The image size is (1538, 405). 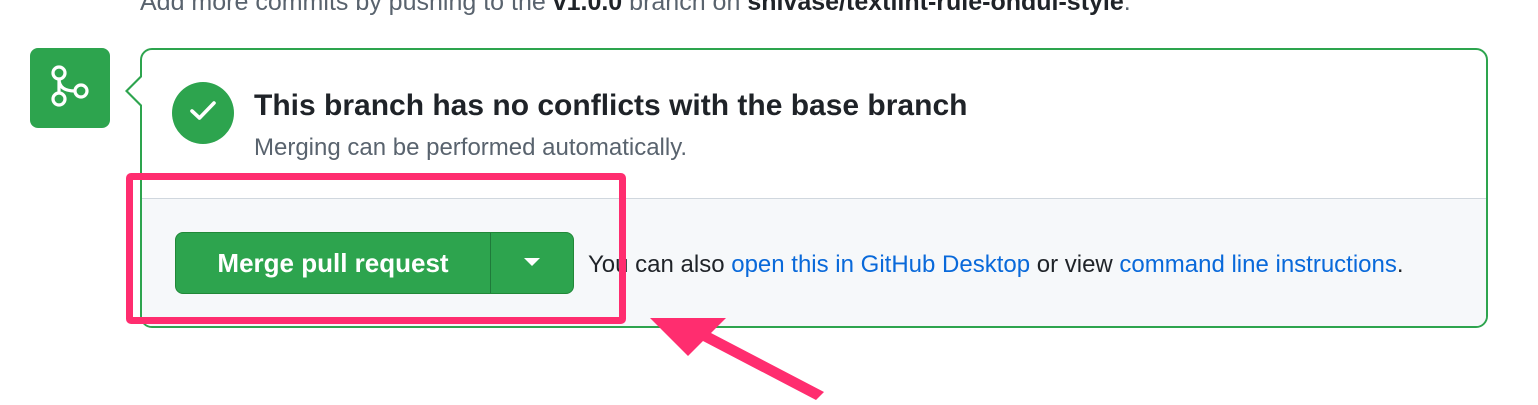 What do you see at coordinates (1075, 264) in the screenshot?
I see `help-middle: or view` at bounding box center [1075, 264].